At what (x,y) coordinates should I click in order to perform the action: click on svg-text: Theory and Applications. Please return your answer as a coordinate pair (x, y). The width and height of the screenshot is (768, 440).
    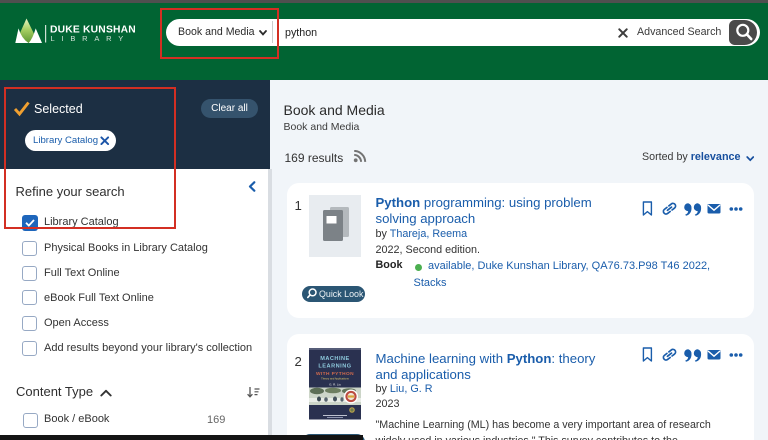
    Looking at the image, I should click on (335, 379).